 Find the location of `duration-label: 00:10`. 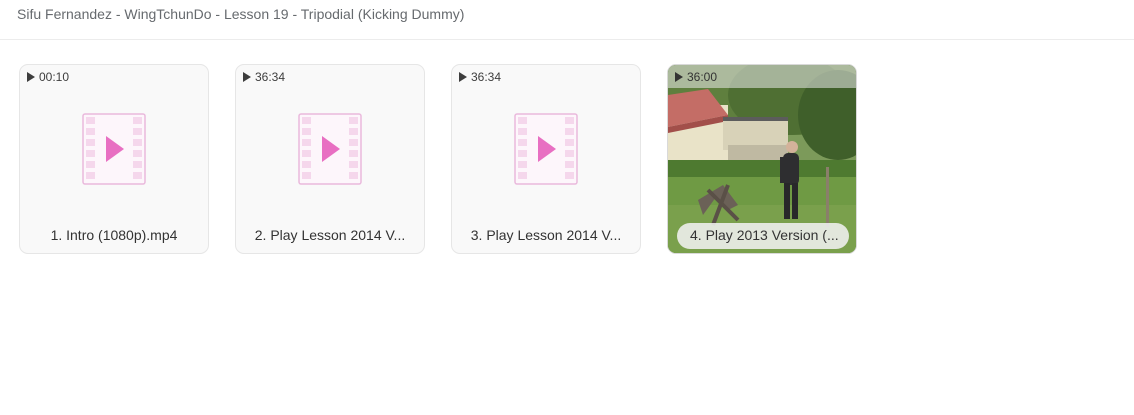

duration-label: 00:10 is located at coordinates (54, 77).